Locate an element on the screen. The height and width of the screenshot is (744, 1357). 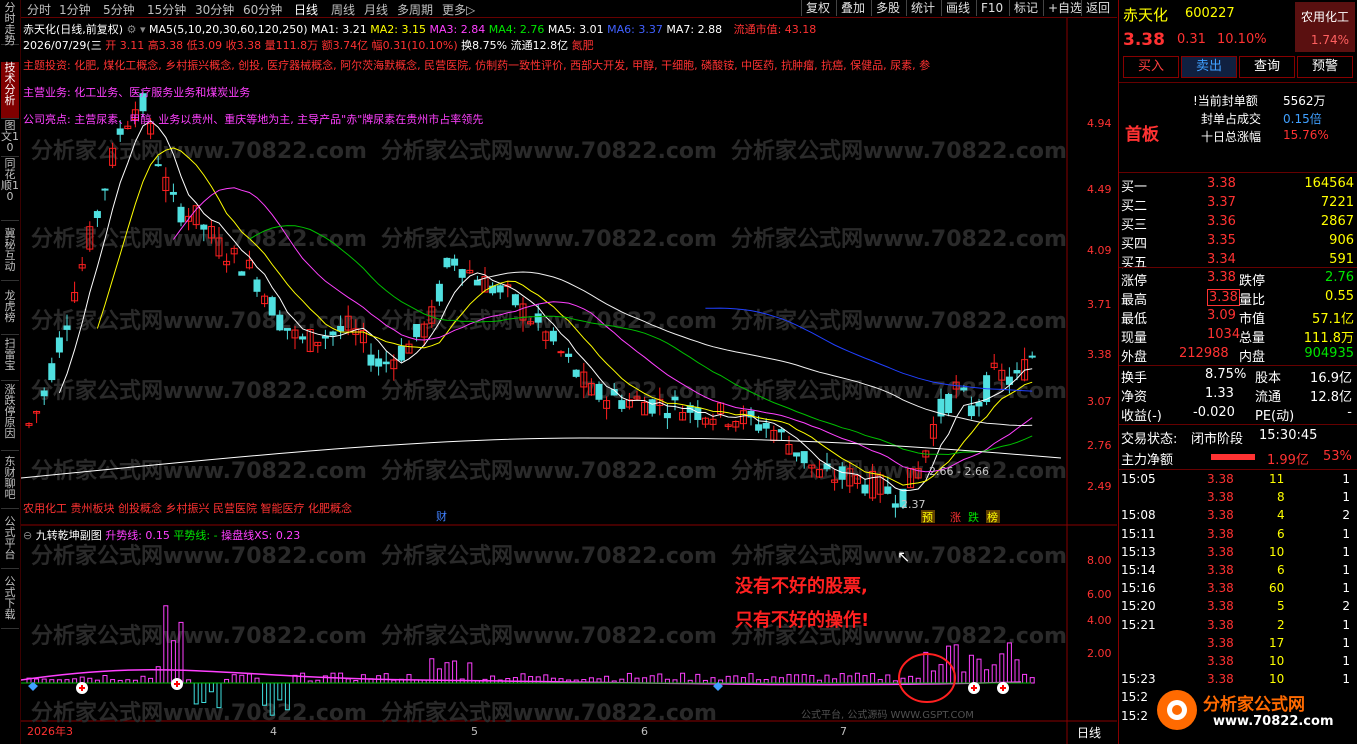
tick-time: 15:20 is located at coordinates (1138, 606).